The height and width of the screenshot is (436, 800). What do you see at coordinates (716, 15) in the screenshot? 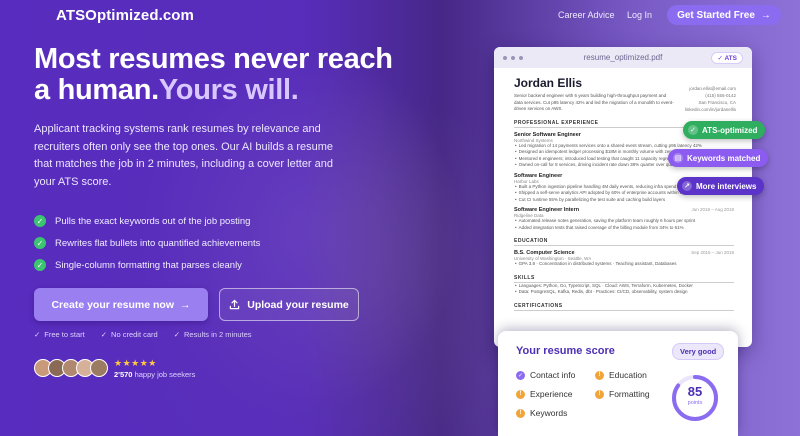
I see `get-started-label: Get Started Free` at bounding box center [716, 15].